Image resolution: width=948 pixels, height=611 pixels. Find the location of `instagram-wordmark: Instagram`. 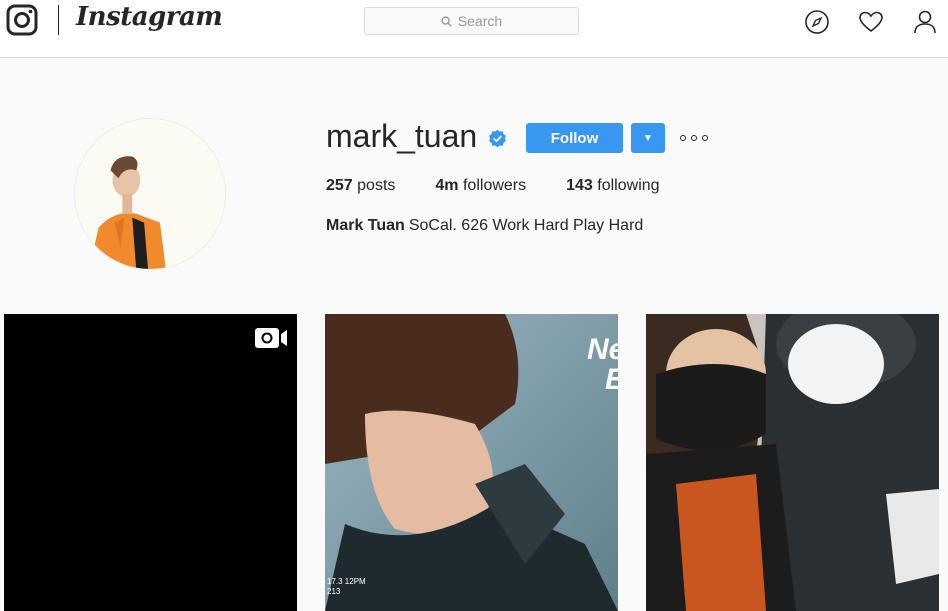

instagram-wordmark: Instagram is located at coordinates (149, 17).